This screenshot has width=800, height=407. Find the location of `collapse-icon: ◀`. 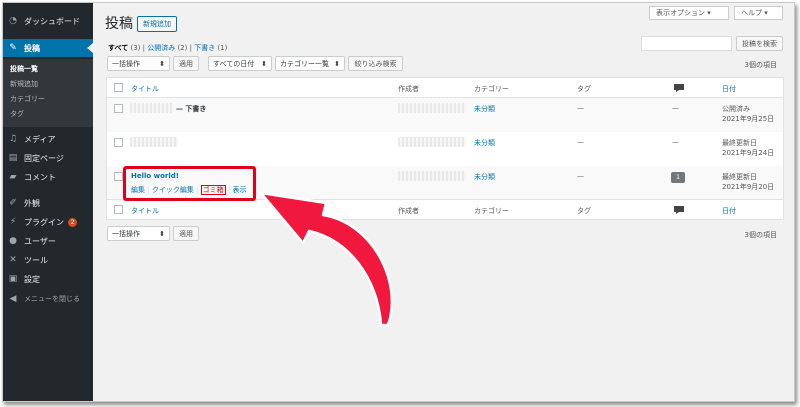

collapse-icon: ◀ is located at coordinates (13, 299).